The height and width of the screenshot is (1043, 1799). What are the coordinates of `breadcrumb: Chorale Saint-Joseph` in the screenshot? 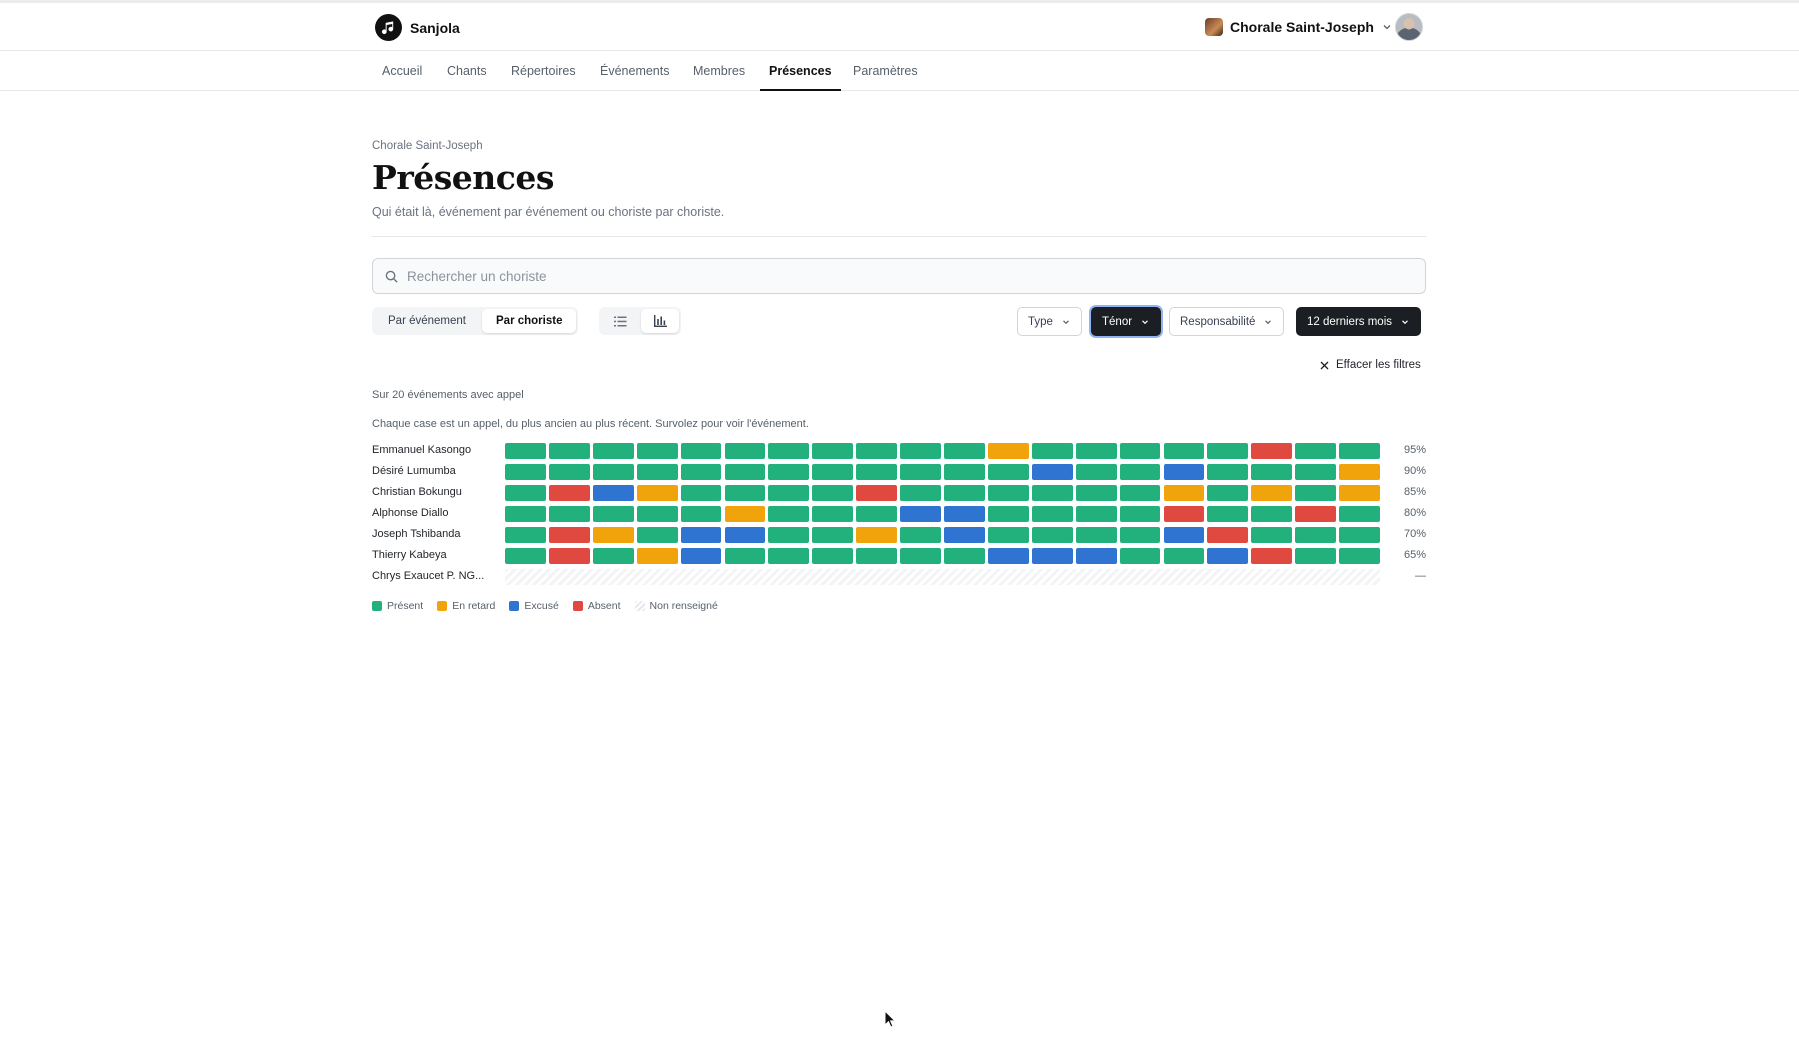 It's located at (427, 146).